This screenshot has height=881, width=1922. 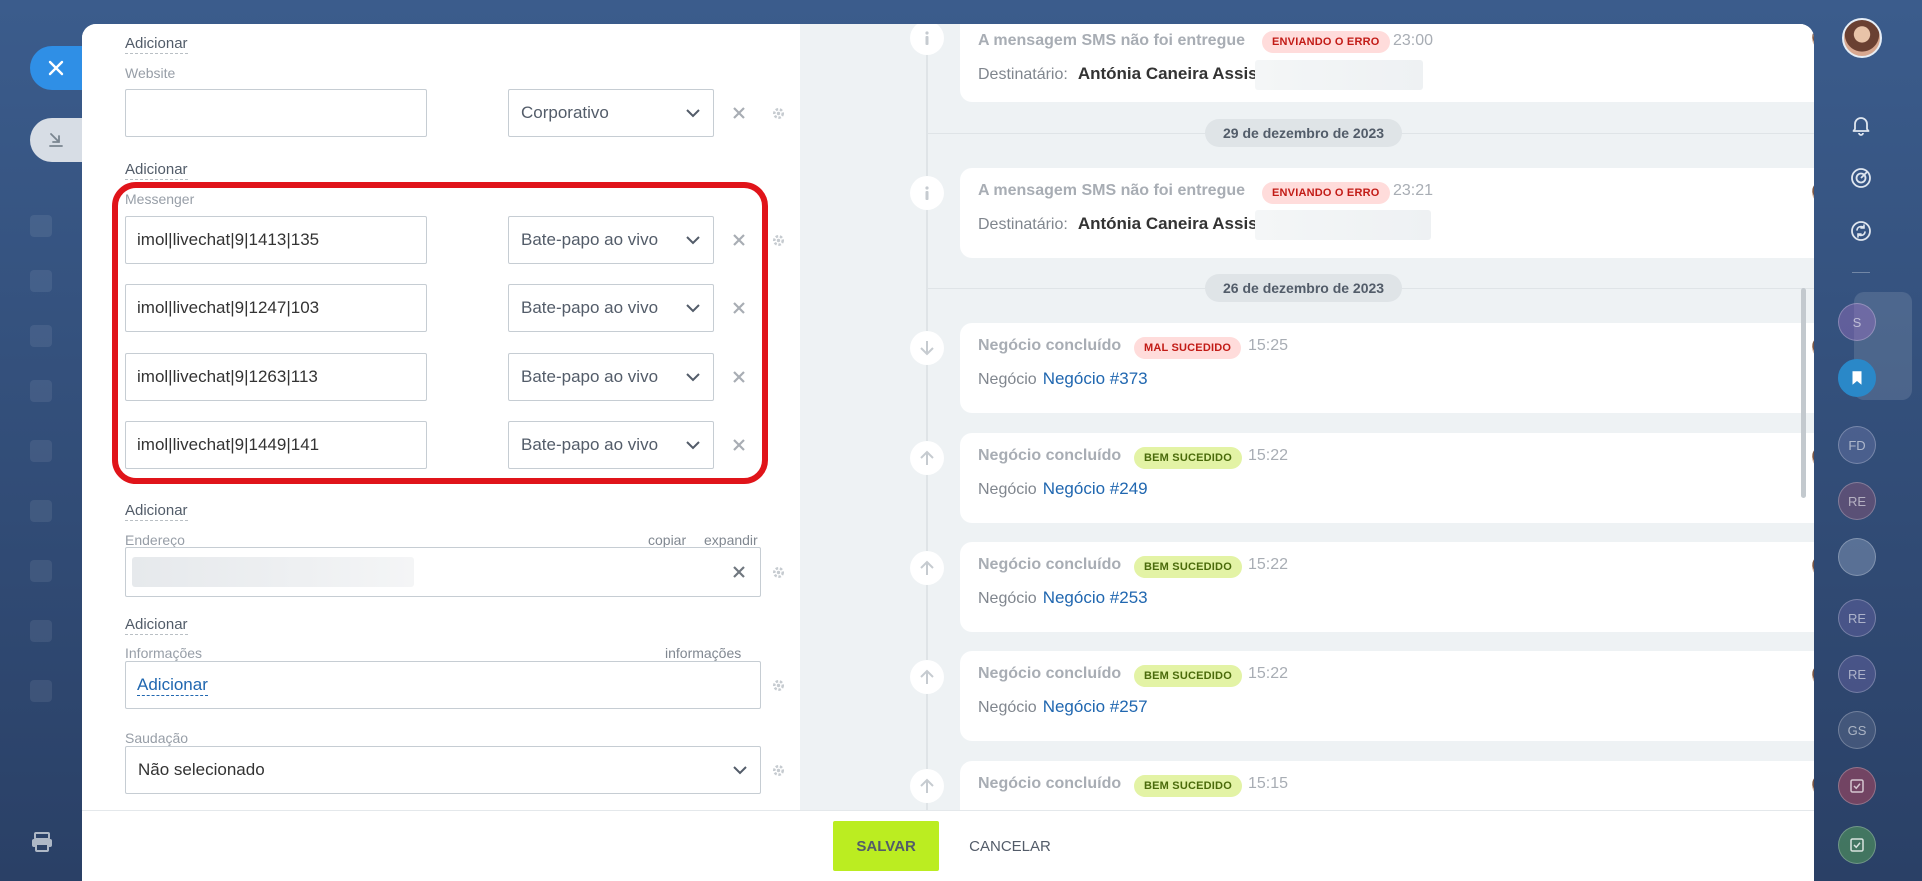 What do you see at coordinates (443, 685) in the screenshot?
I see `info-field: Adicionar` at bounding box center [443, 685].